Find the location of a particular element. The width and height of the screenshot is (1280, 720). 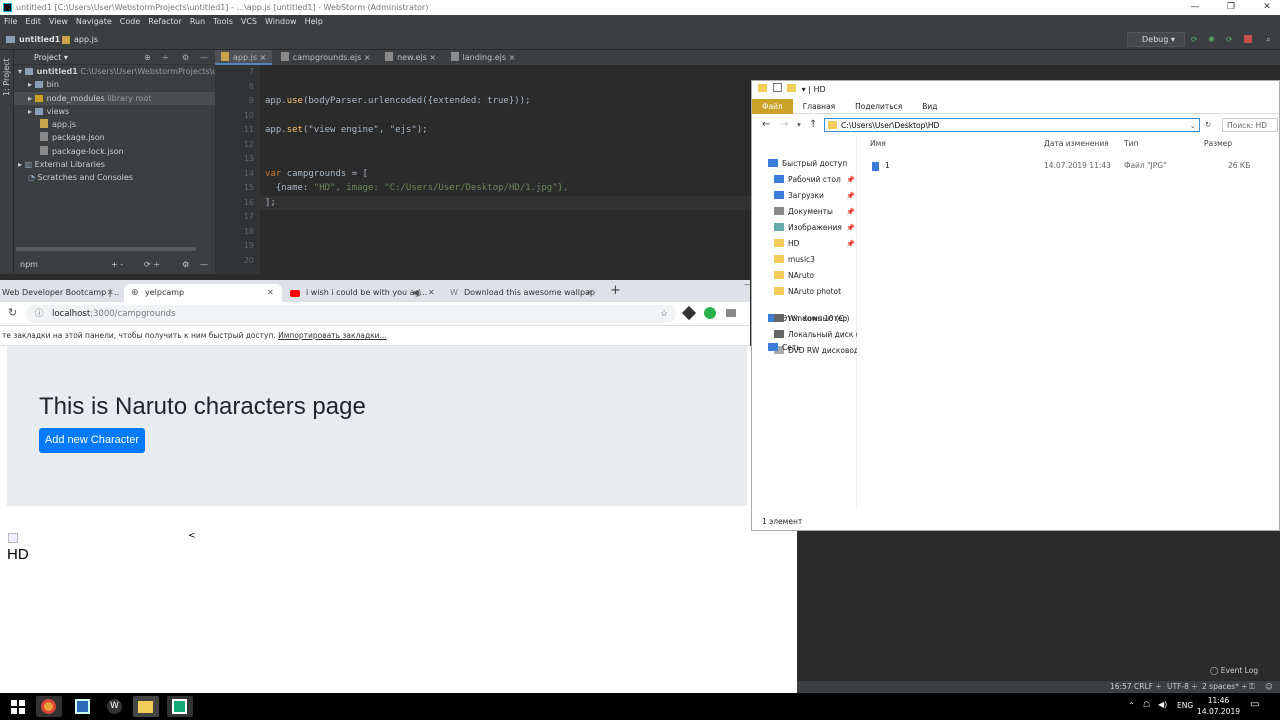

tree-item-external-libraries: ▸ ▥ External Libraries is located at coordinates (114, 164).